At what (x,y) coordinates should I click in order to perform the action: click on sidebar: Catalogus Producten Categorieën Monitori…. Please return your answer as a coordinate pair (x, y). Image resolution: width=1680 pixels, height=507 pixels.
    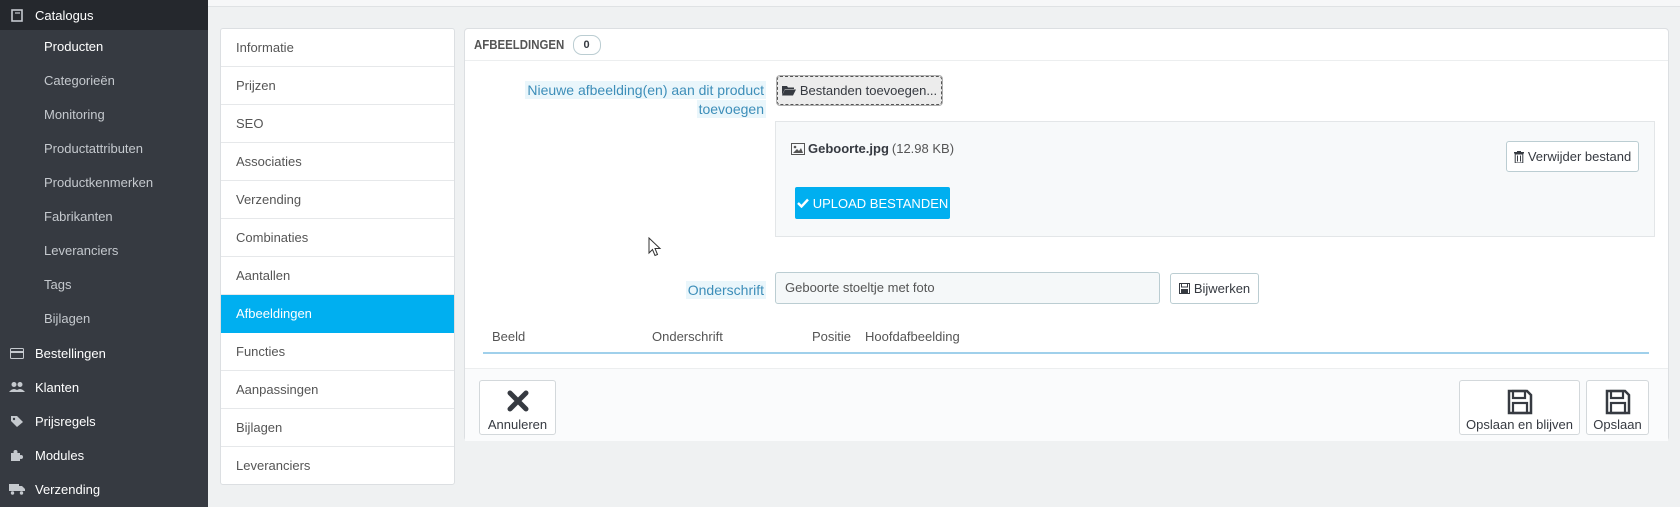
    Looking at the image, I should click on (104, 253).